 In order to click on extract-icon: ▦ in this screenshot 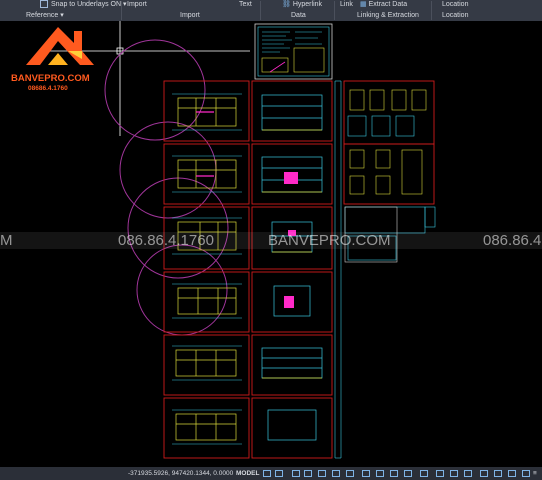, I will do `click(363, 4)`.